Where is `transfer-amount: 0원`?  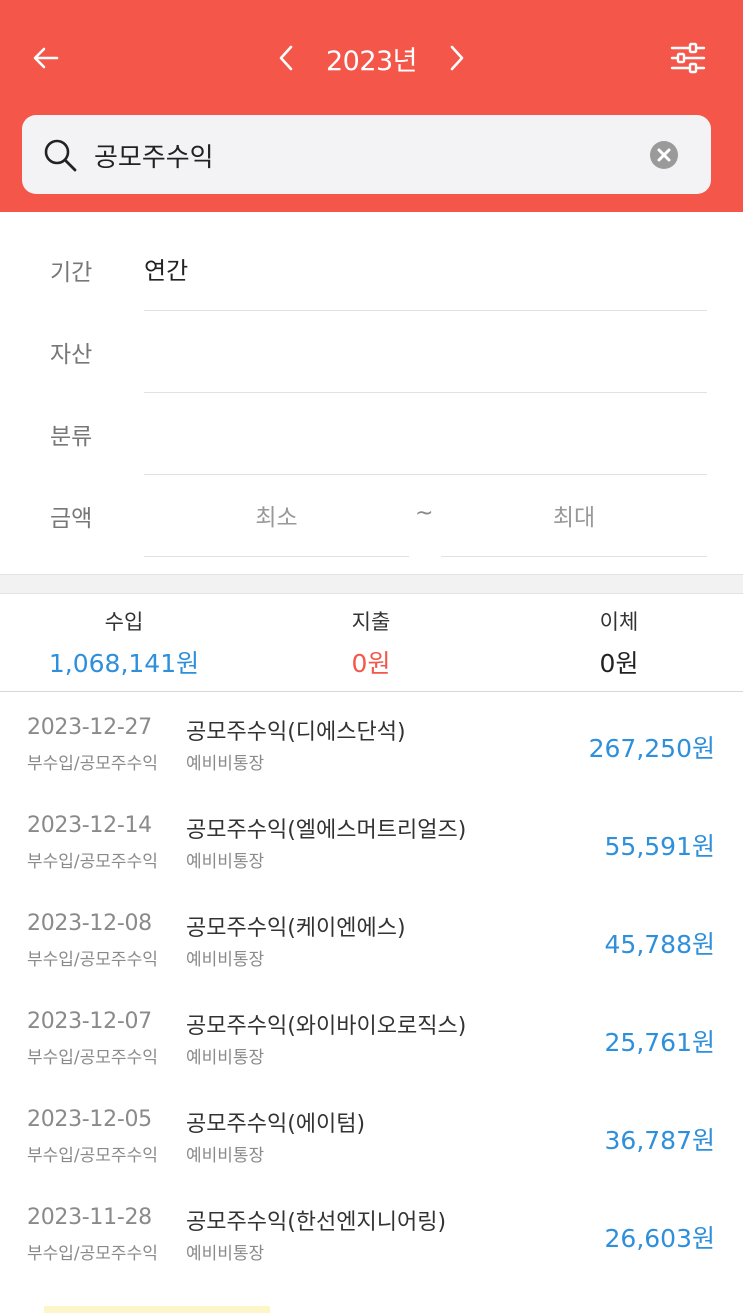 transfer-amount: 0원 is located at coordinates (619, 663).